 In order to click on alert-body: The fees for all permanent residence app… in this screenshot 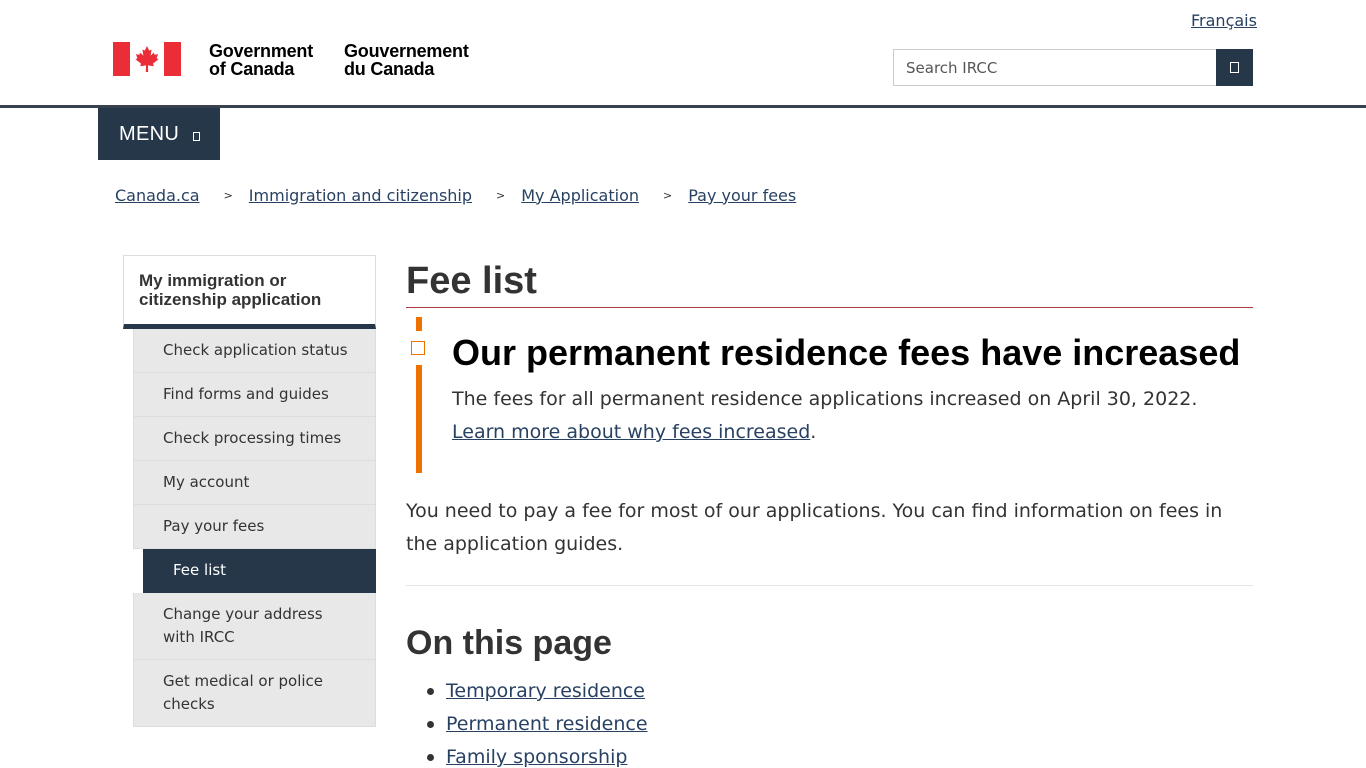, I will do `click(852, 416)`.